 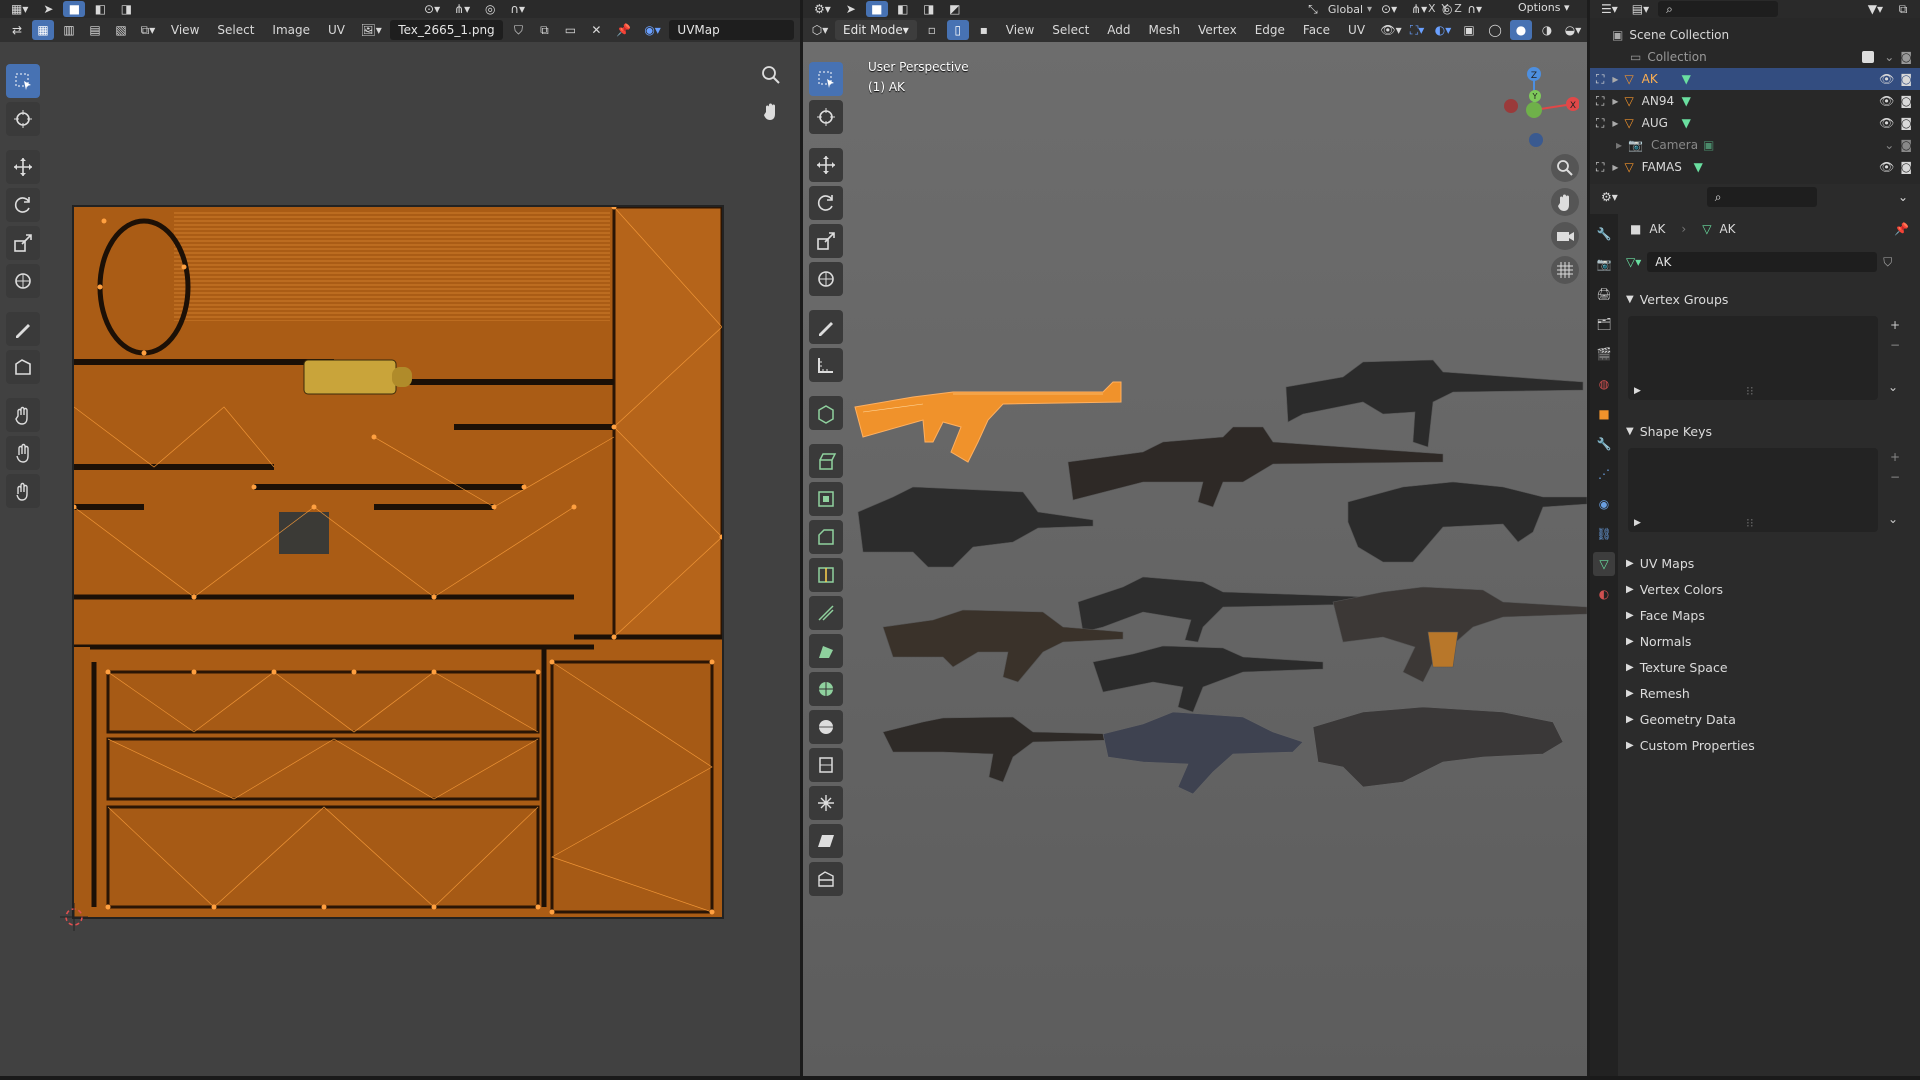 What do you see at coordinates (826, 461) in the screenshot?
I see `extrude-tool` at bounding box center [826, 461].